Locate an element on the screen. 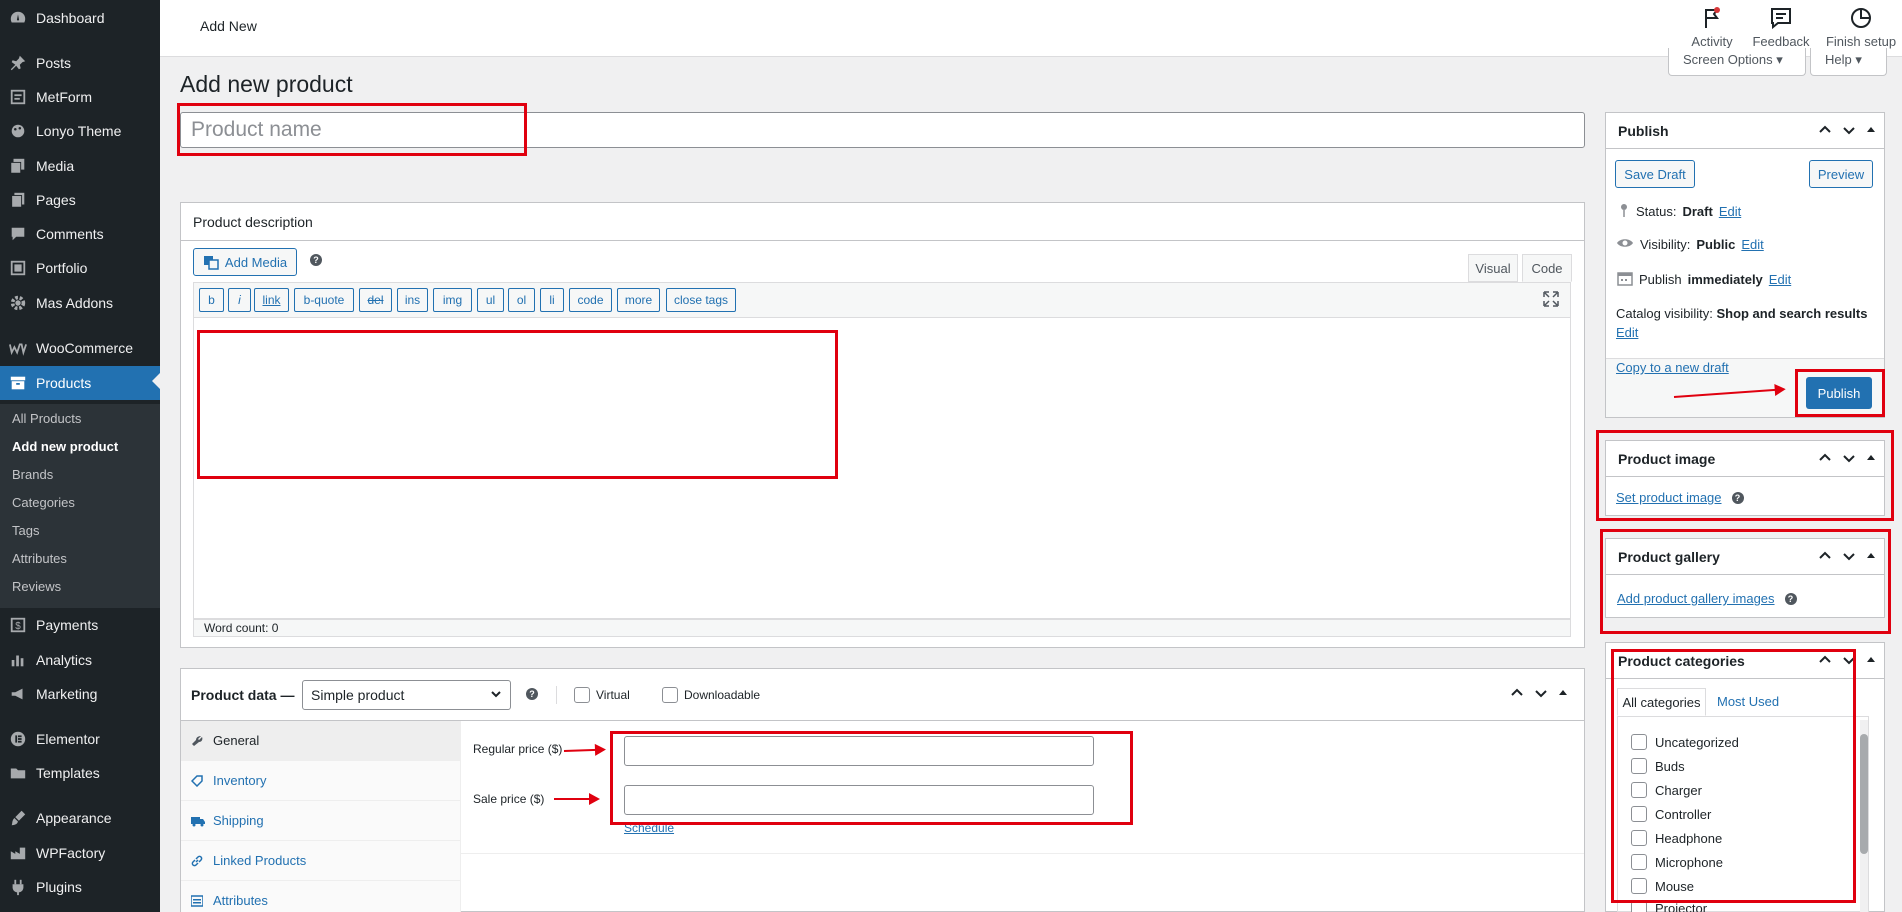 The width and height of the screenshot is (1902, 912). submenu-brands: Brands is located at coordinates (32, 474).